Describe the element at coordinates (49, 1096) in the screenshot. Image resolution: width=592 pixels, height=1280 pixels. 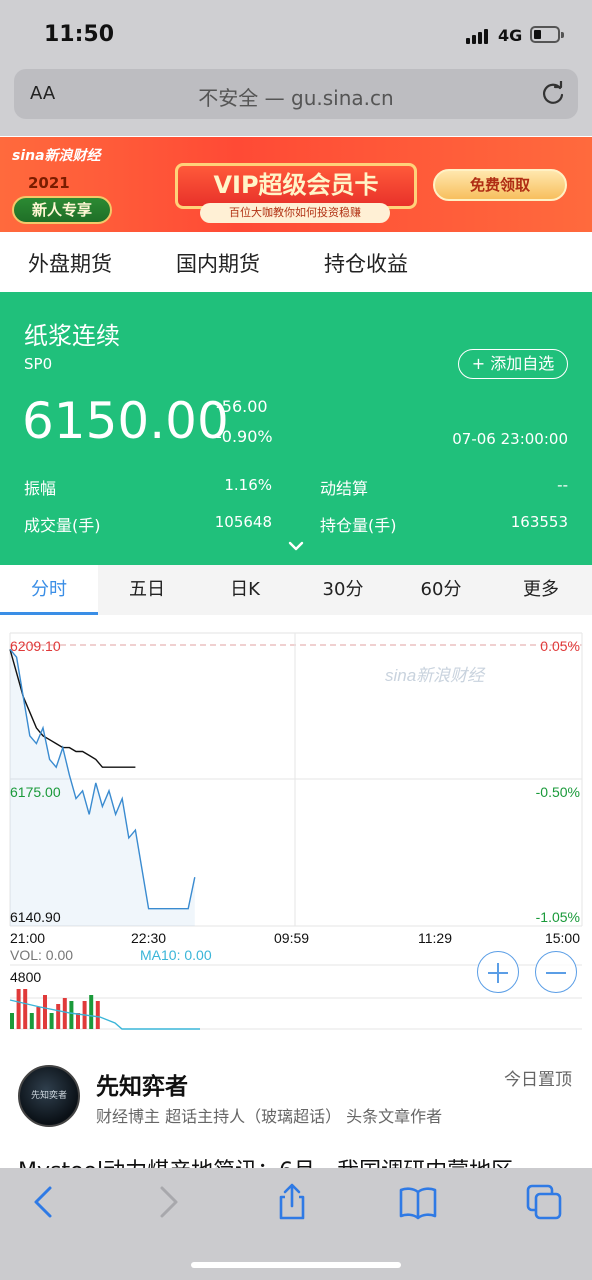
I see `author-avatar: 先知奕者` at that location.